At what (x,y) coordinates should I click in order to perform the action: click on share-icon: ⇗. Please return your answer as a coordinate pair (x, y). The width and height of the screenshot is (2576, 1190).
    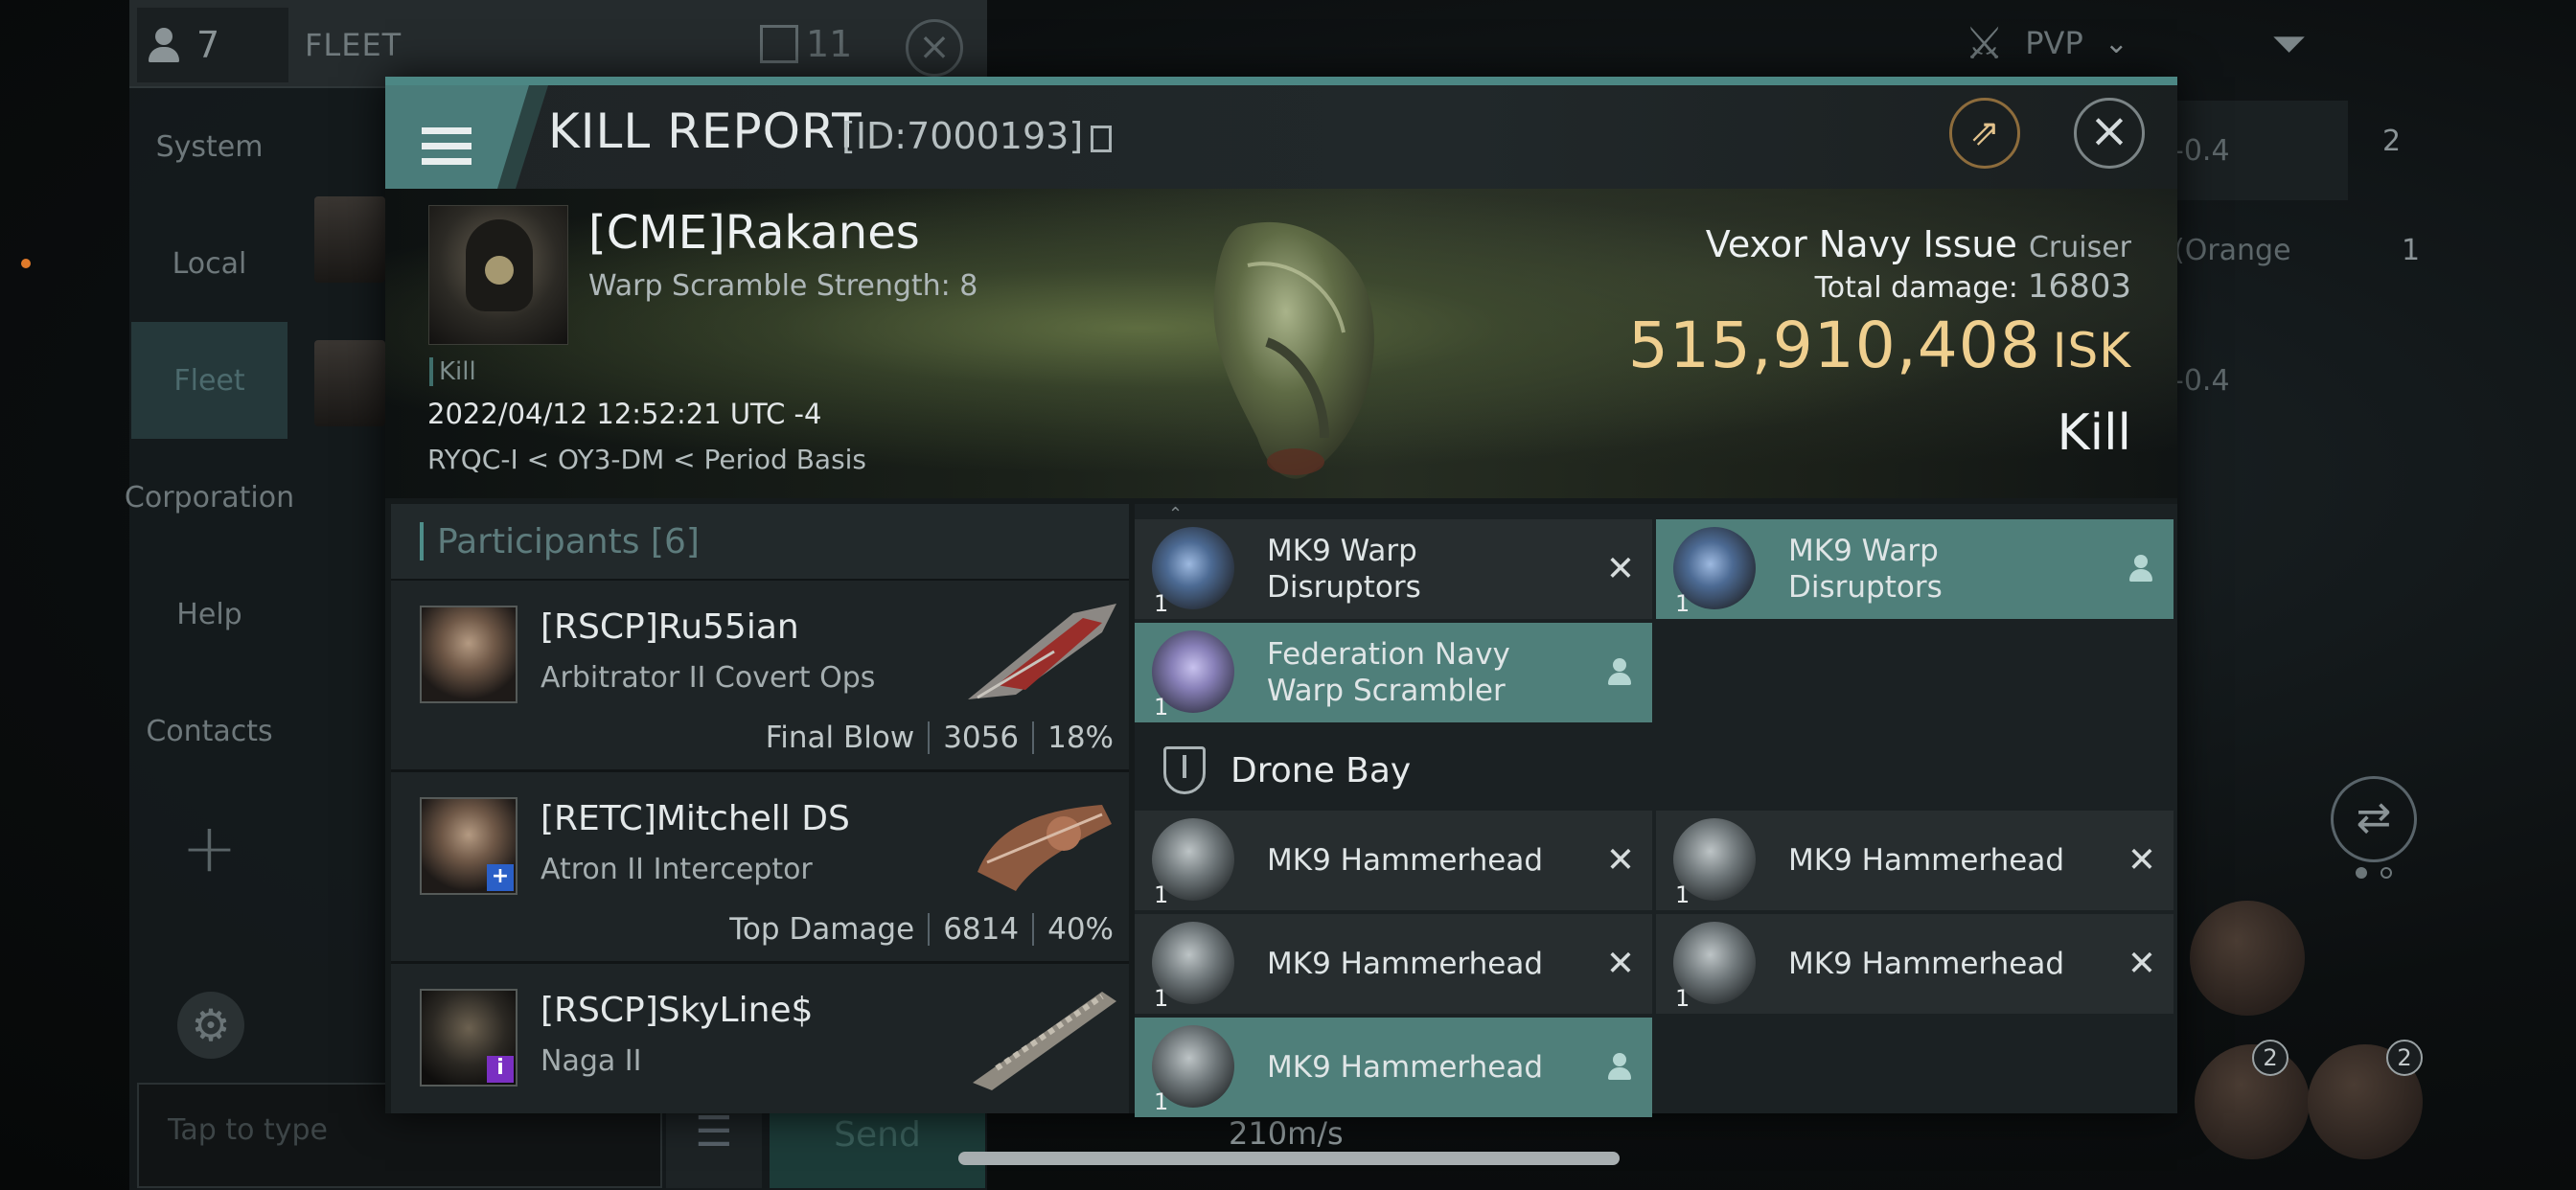
    Looking at the image, I should click on (1984, 133).